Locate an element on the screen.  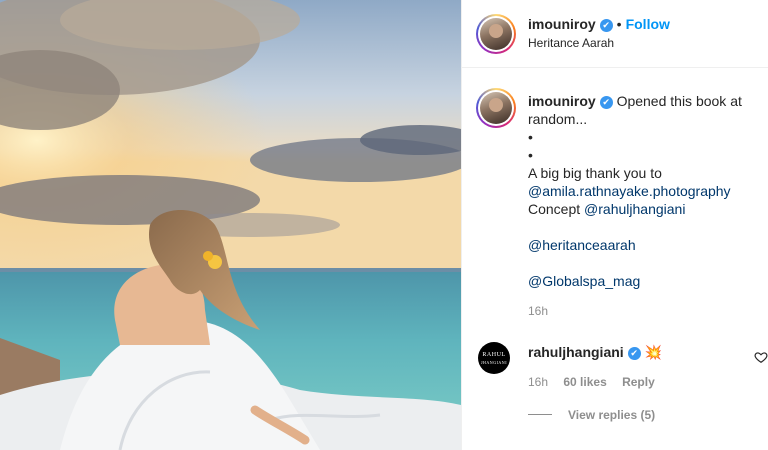
heart-outline-icon is located at coordinates (761, 357).